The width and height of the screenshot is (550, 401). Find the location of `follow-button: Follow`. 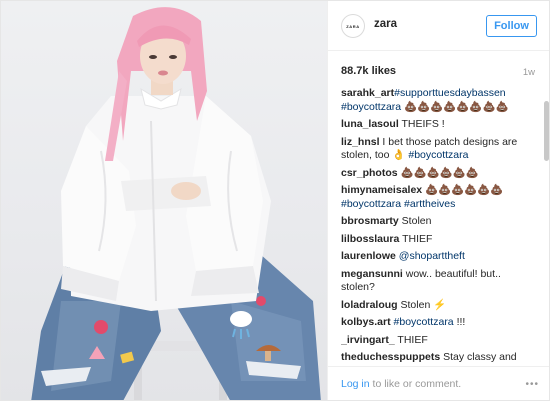

follow-button: Follow is located at coordinates (511, 26).